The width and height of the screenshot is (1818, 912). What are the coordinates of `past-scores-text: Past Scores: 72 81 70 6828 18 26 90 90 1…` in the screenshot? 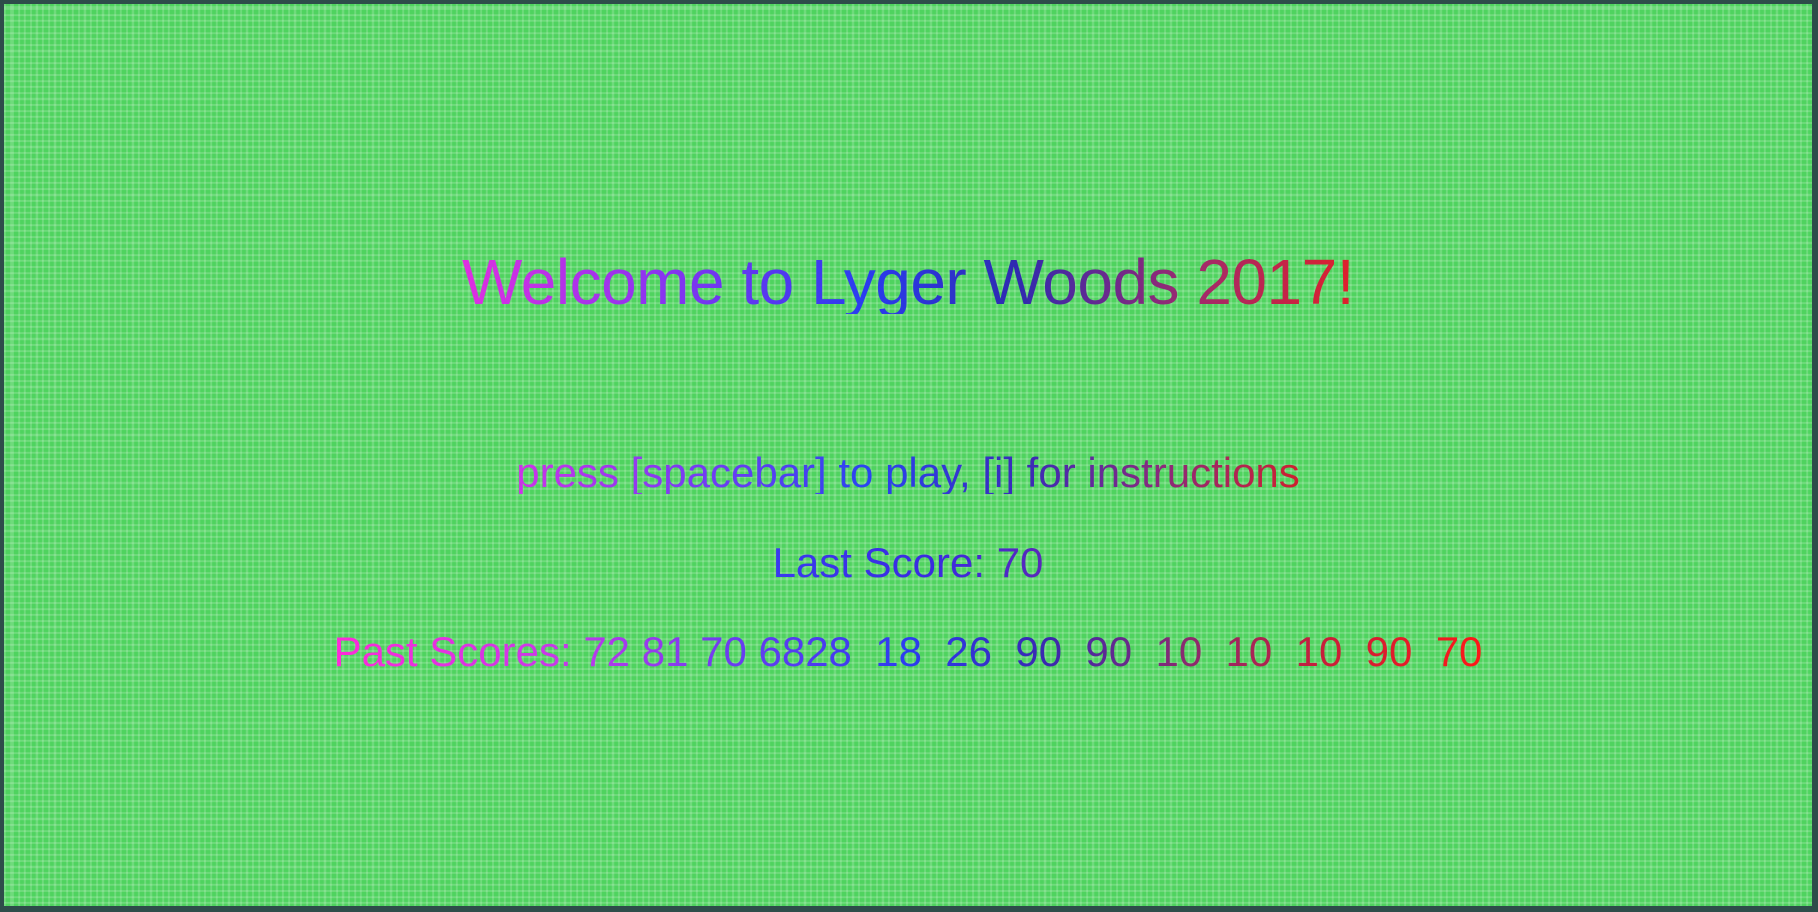 It's located at (908, 651).